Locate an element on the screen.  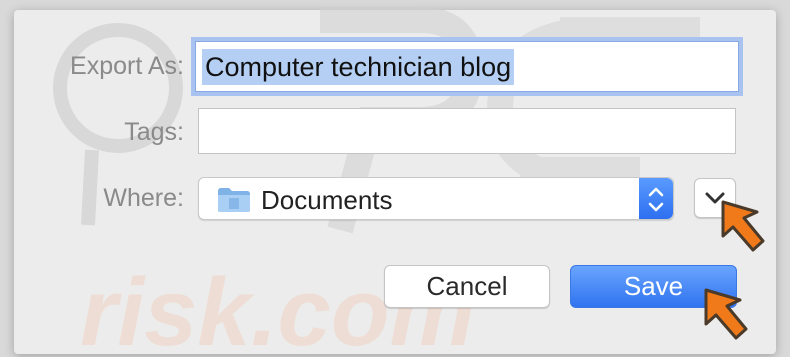
cancel-button: Cancel is located at coordinates (467, 286).